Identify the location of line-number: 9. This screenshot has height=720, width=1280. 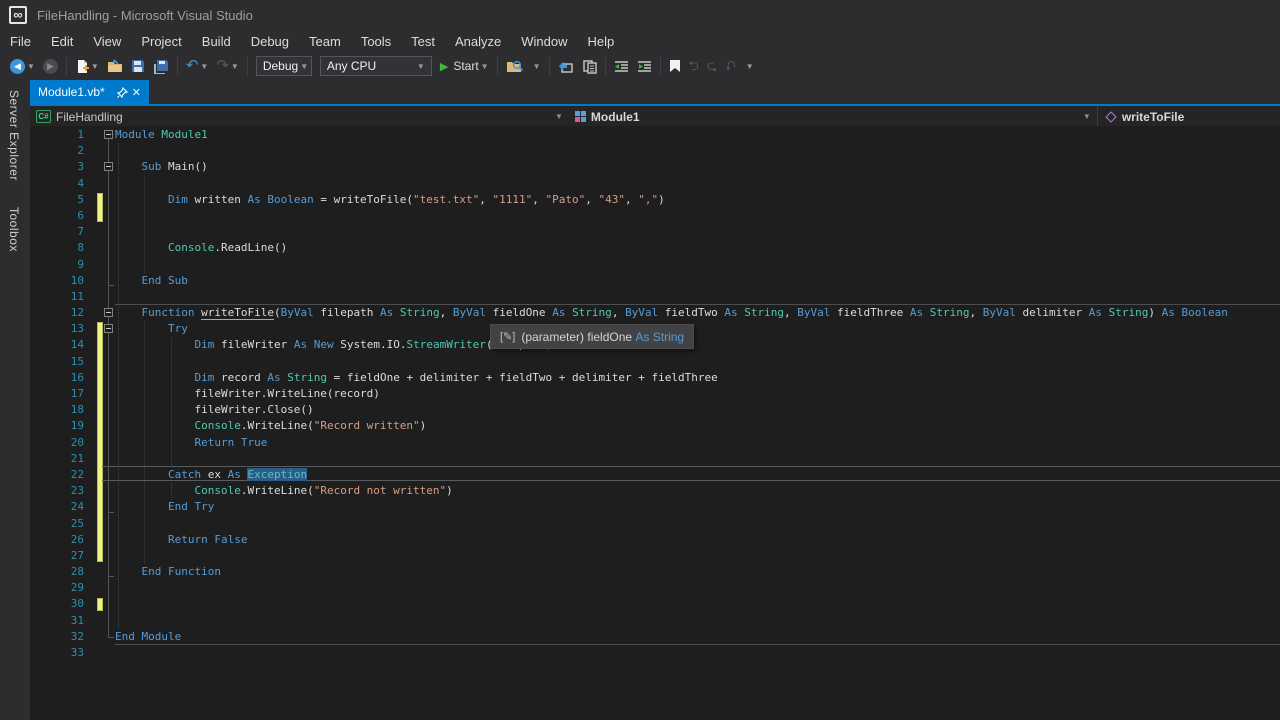
(80, 264).